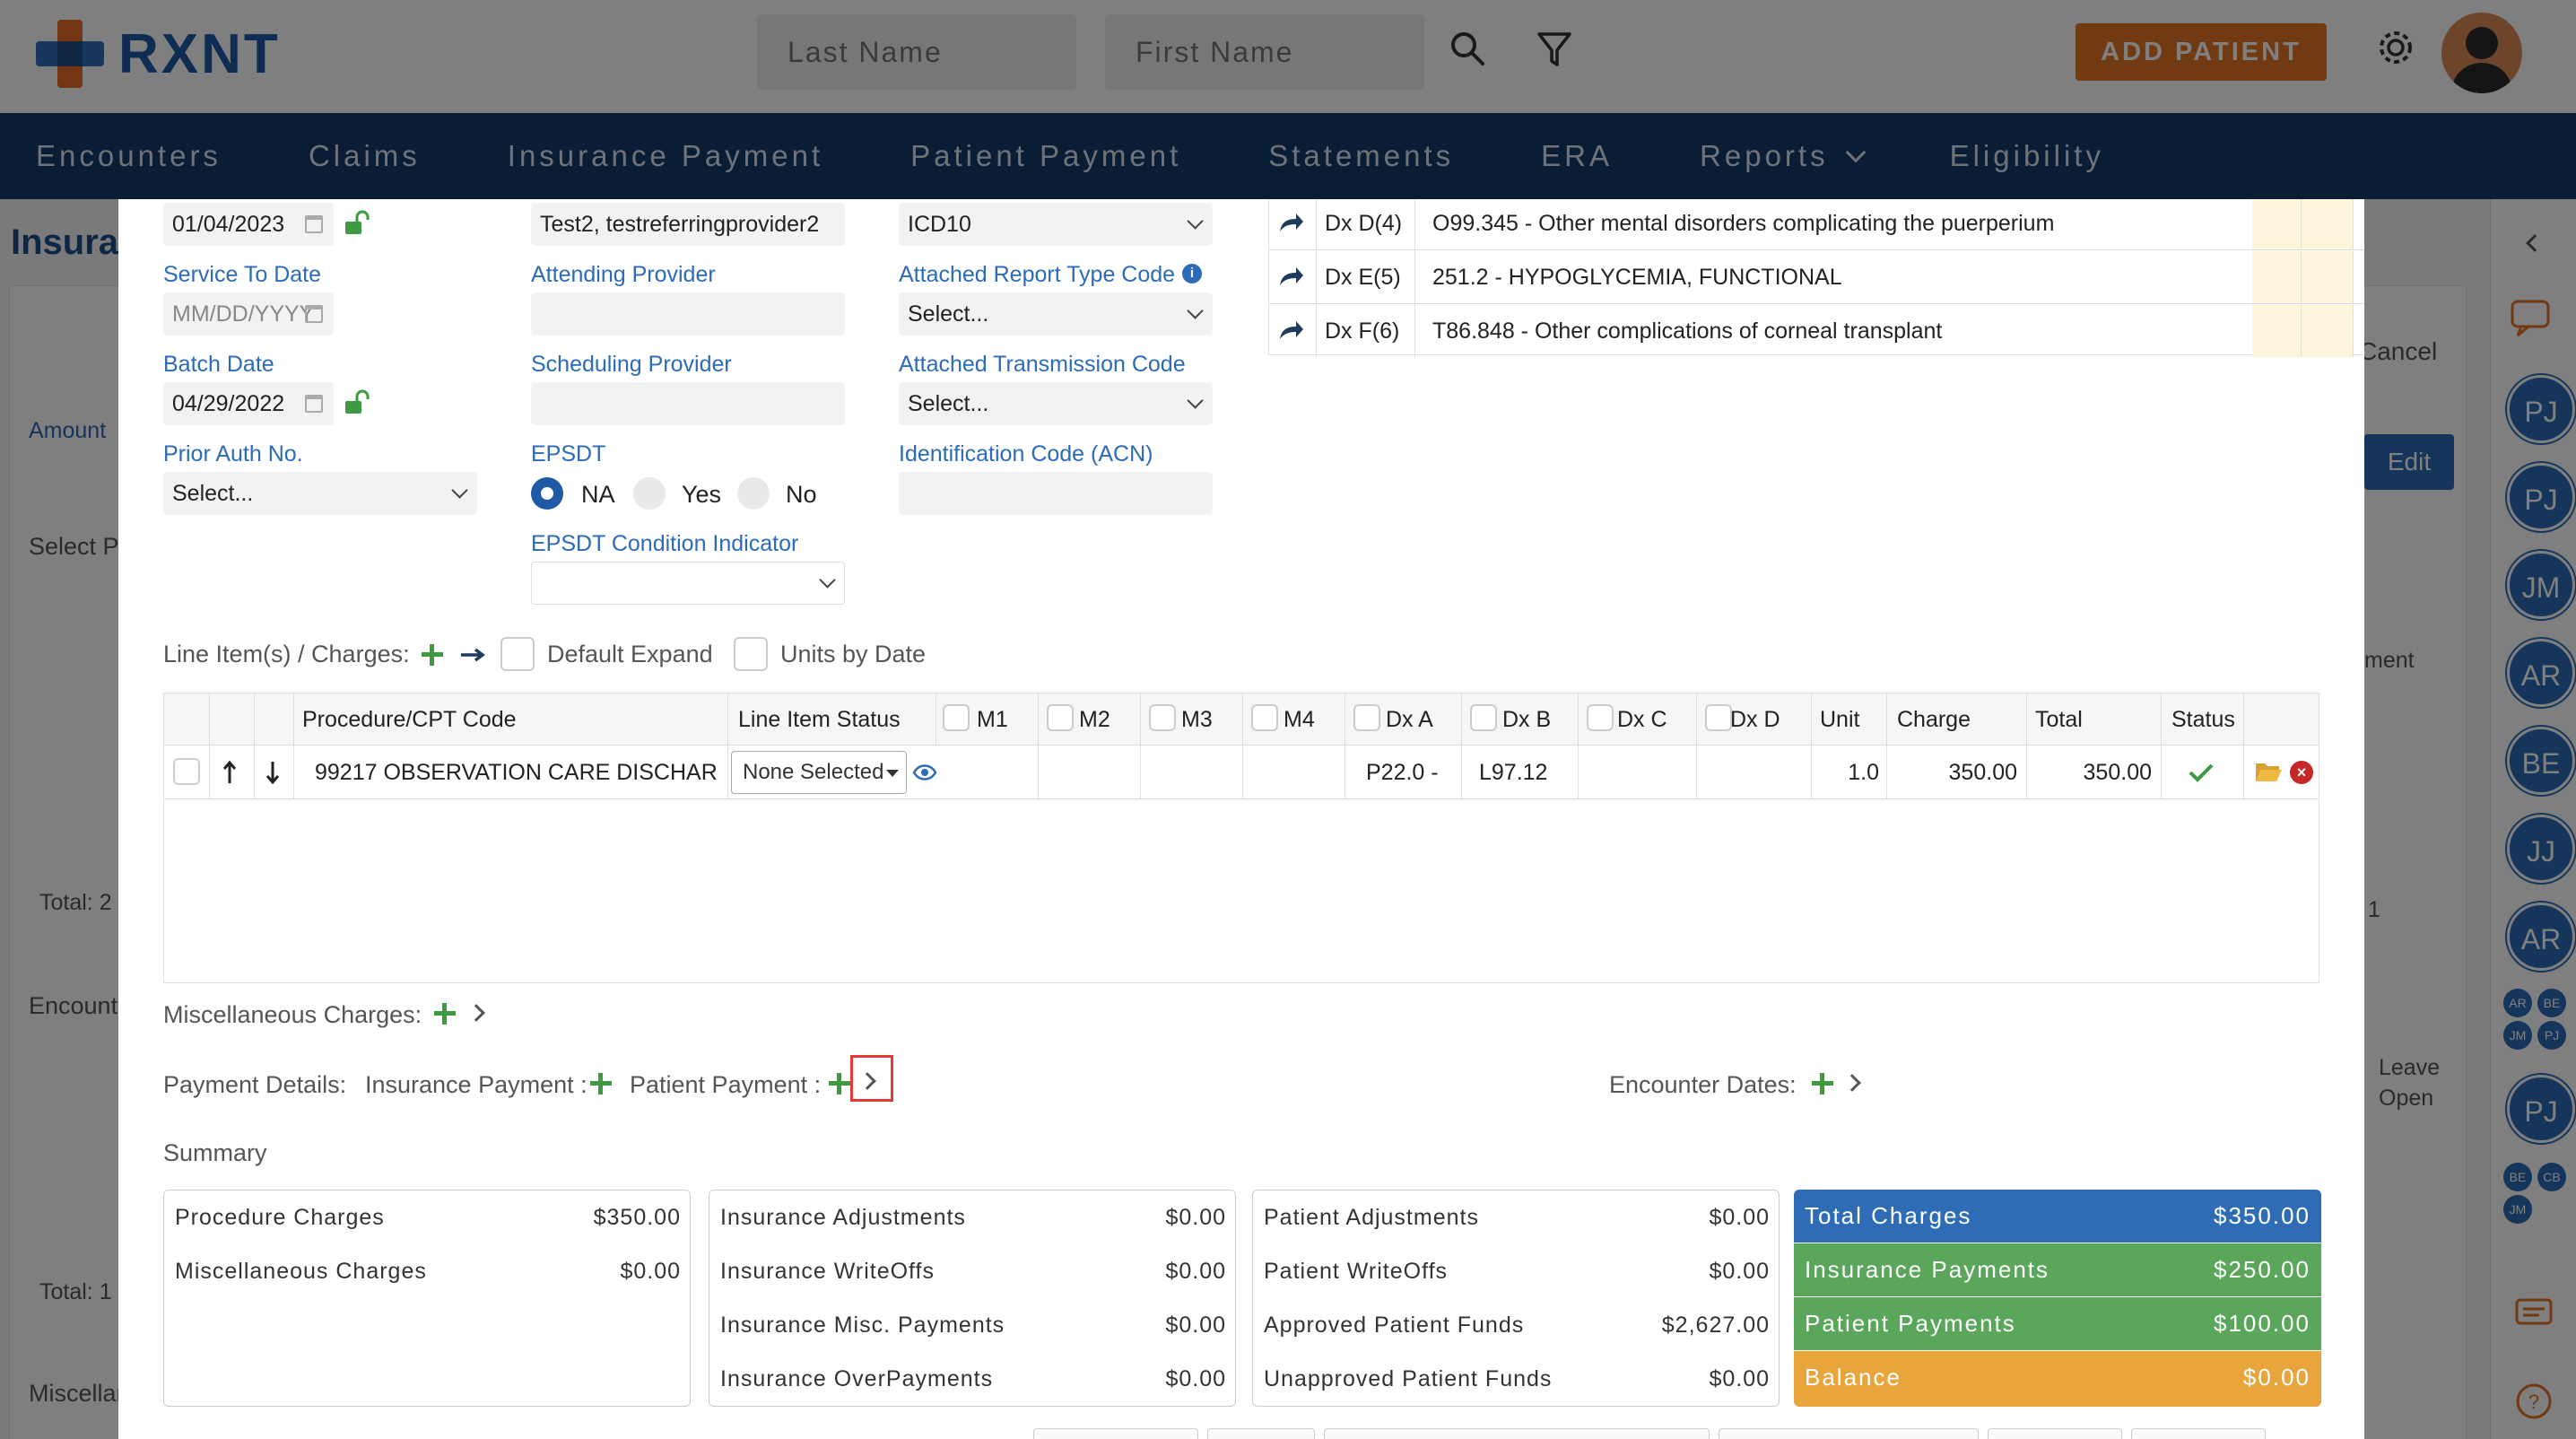 The image size is (2576, 1439). I want to click on scheduling-provider-input, so click(688, 404).